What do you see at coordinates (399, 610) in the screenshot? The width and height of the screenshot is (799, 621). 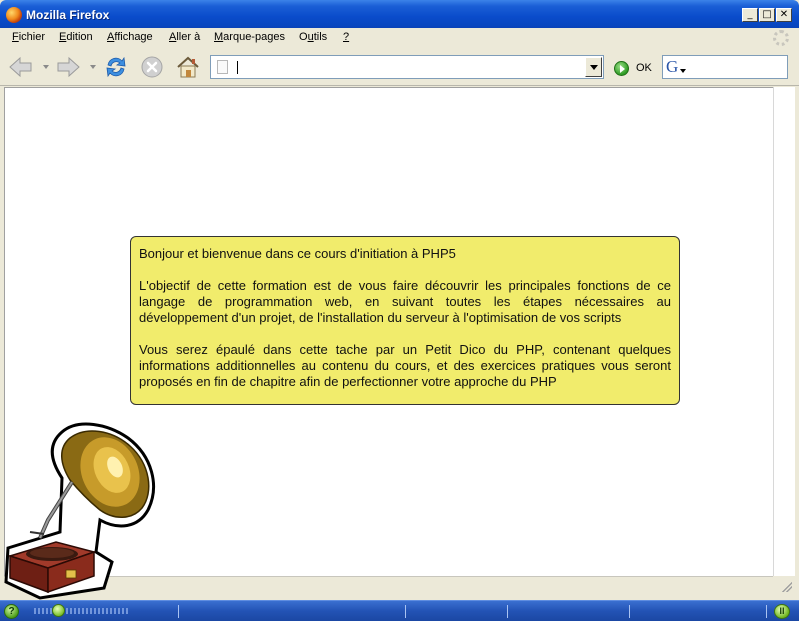 I see `status-bar: ? II` at bounding box center [399, 610].